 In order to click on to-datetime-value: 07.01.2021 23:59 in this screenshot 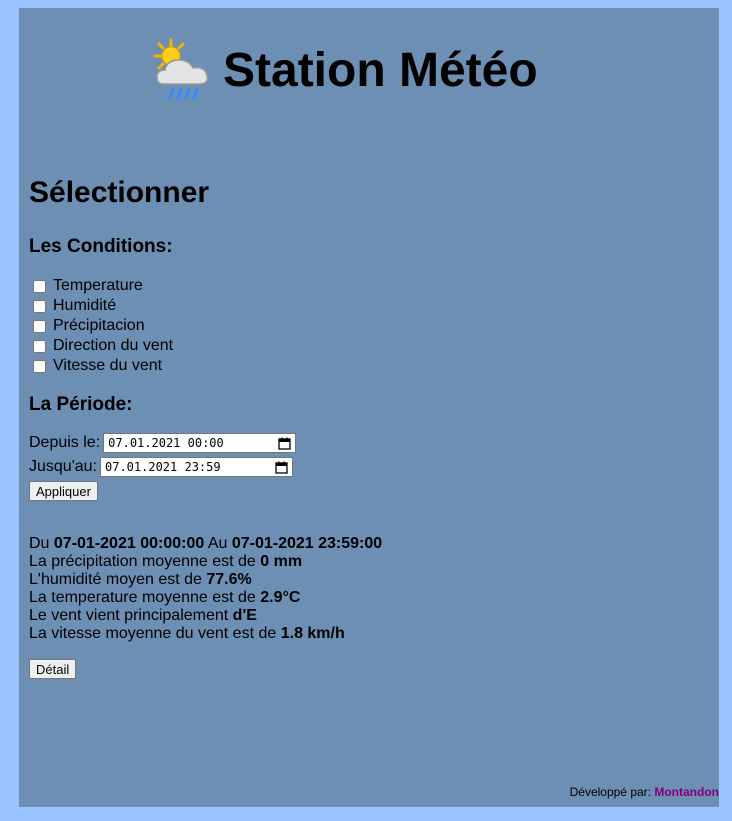, I will do `click(163, 467)`.